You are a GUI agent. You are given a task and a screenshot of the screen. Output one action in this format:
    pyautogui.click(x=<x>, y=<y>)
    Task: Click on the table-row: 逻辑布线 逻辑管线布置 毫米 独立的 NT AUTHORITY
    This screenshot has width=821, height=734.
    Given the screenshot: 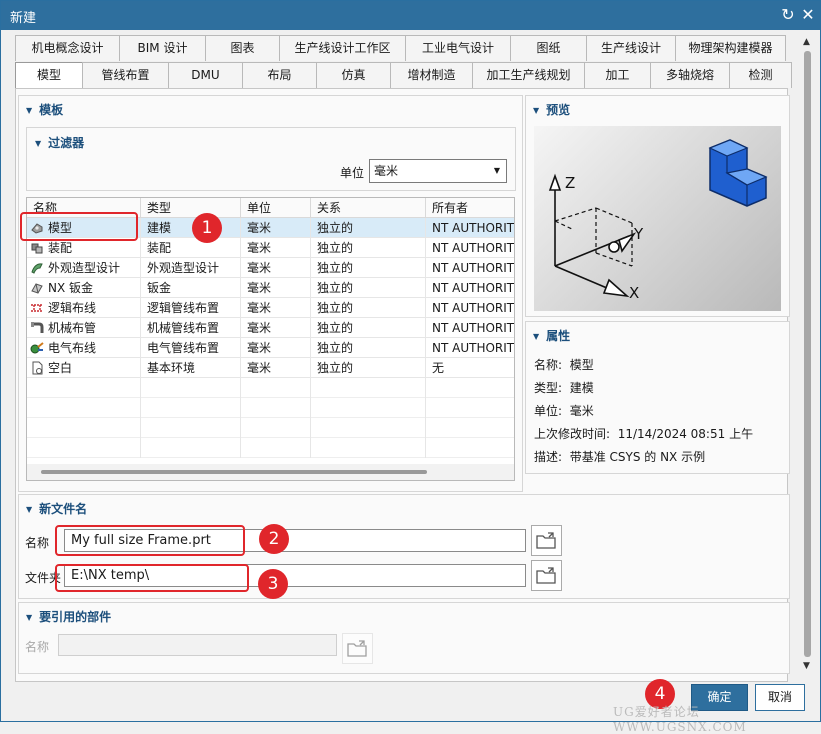 What is the action you would take?
    pyautogui.click(x=271, y=308)
    